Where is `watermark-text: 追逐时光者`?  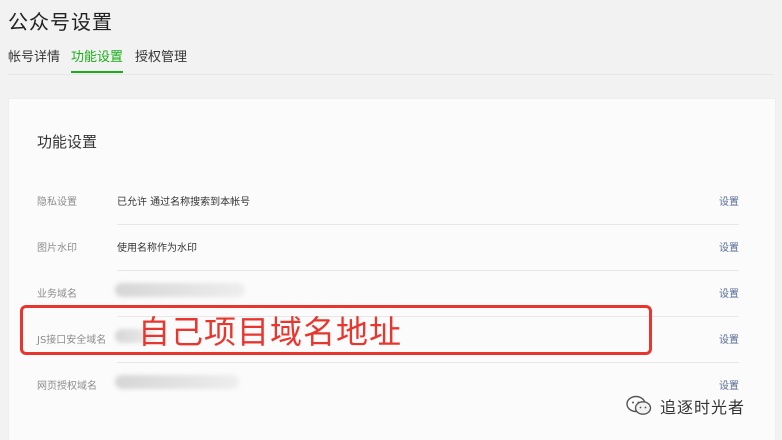 watermark-text: 追逐时光者 is located at coordinates (703, 407).